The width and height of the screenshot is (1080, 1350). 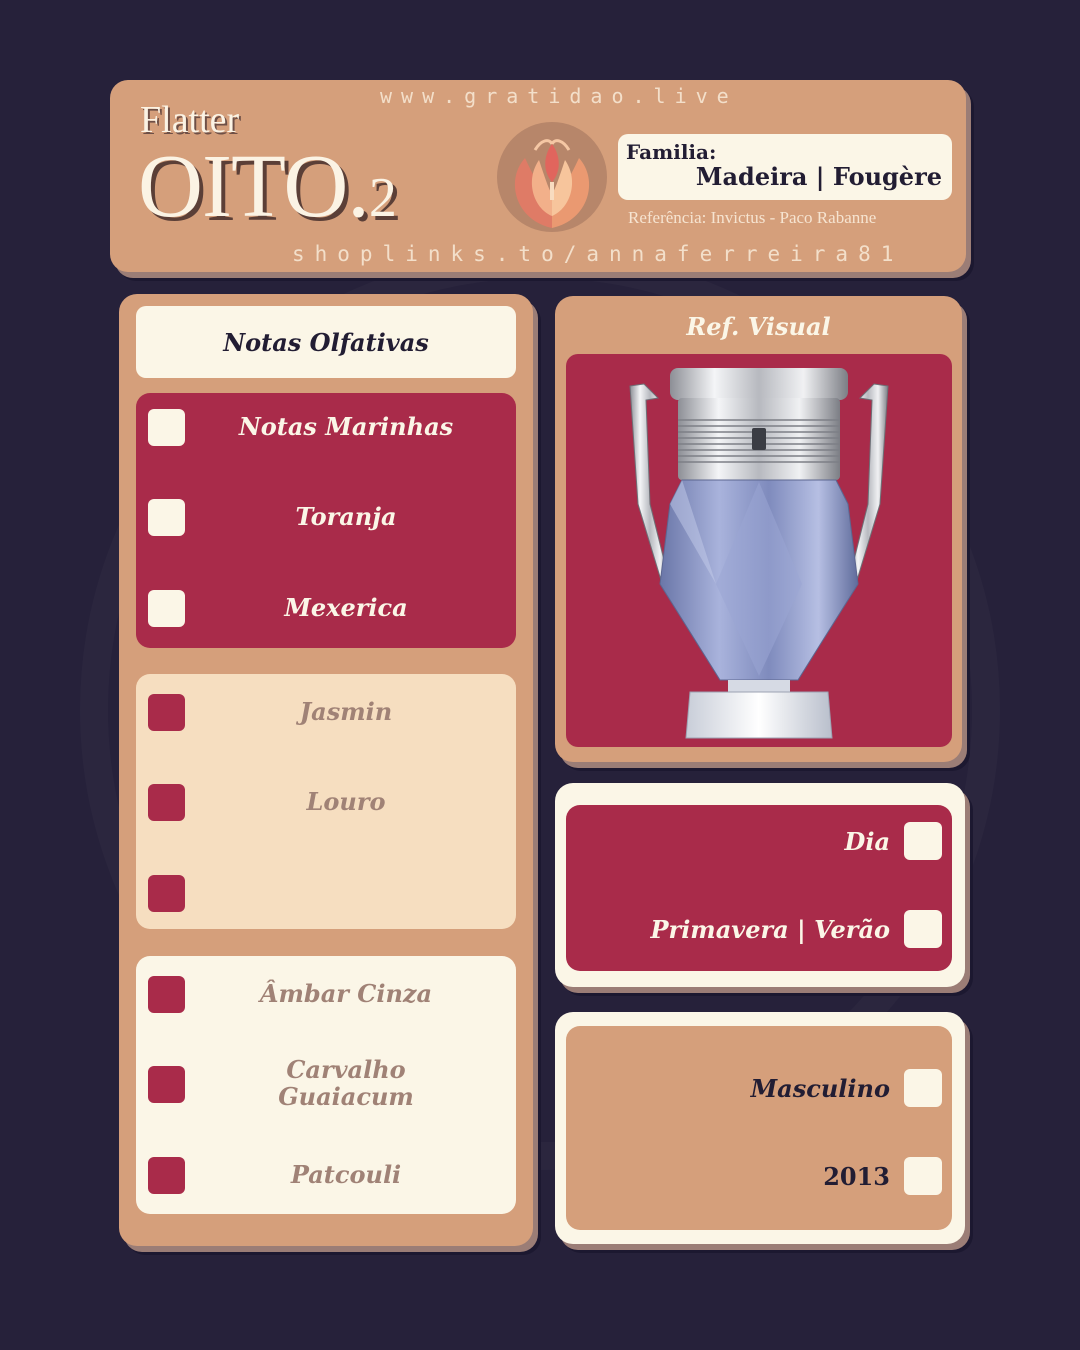 I want to click on perfume-image, so click(x=759, y=550).